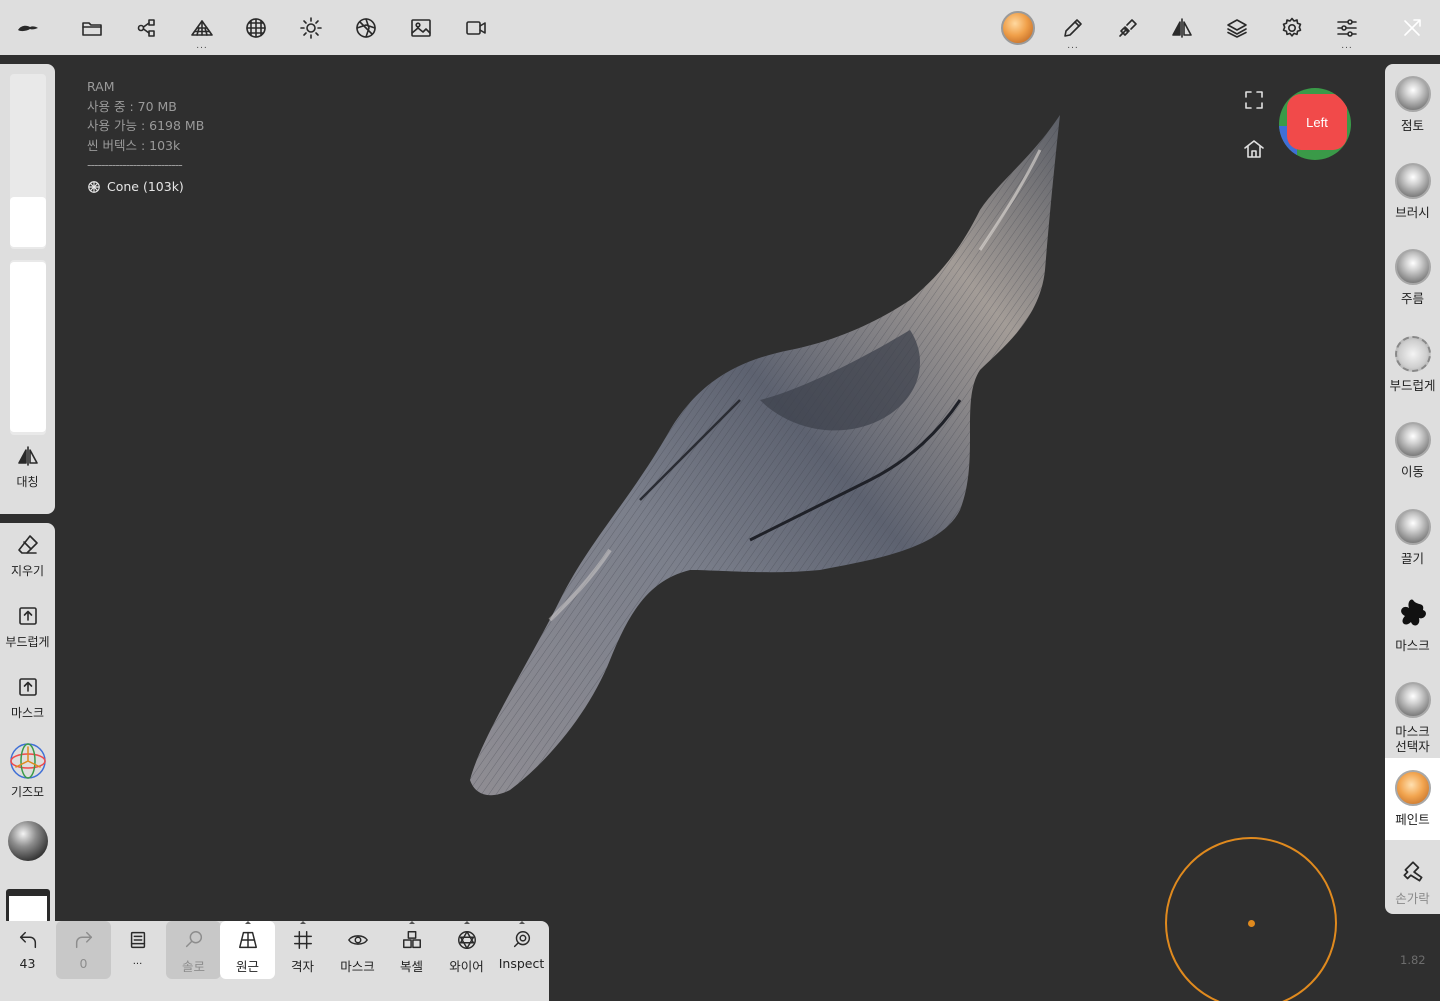 The image size is (1440, 1001). I want to click on notebook-icon, so click(137, 940).